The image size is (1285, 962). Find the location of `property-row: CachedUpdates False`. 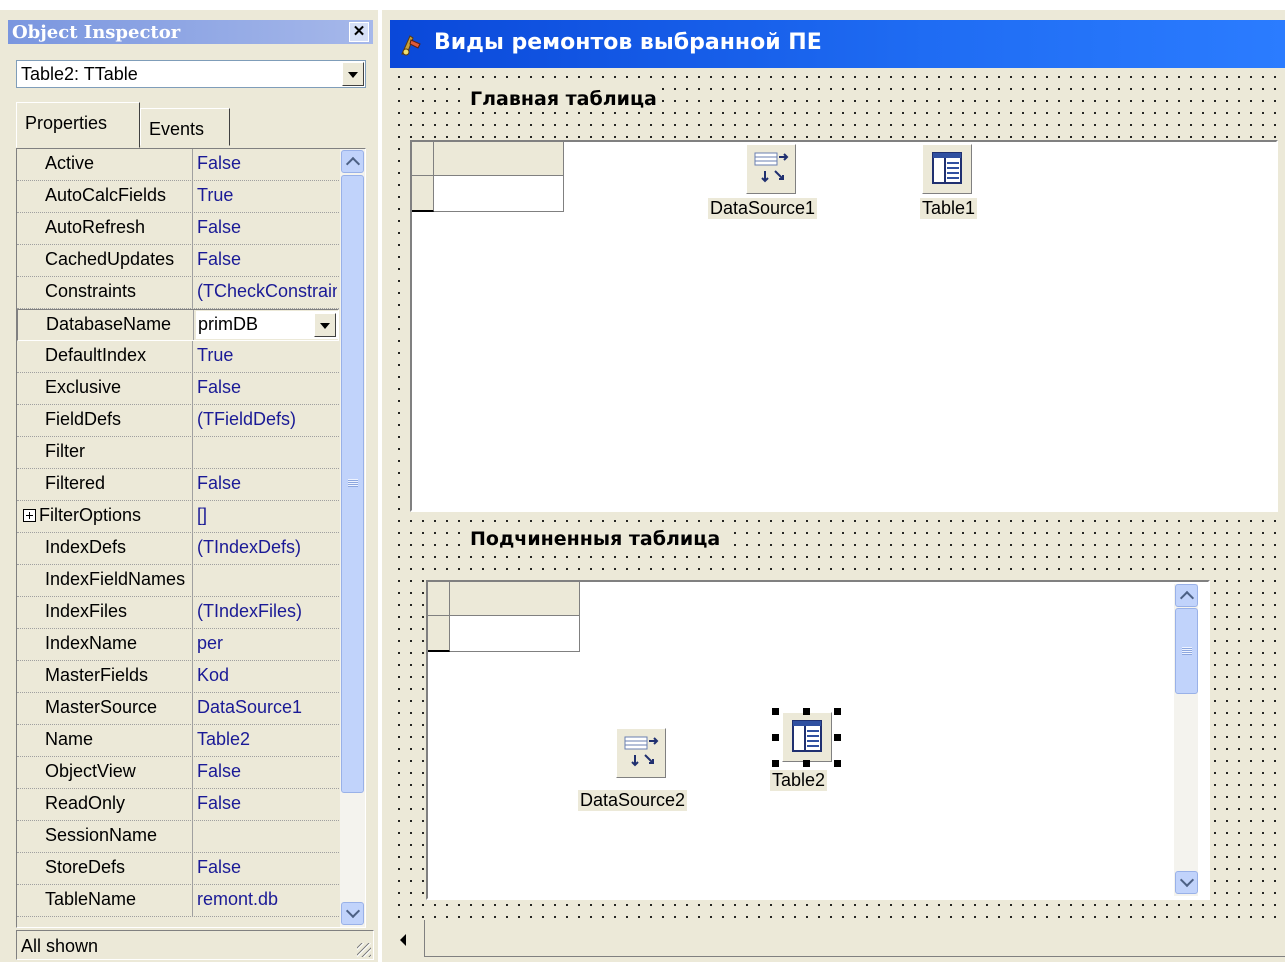

property-row: CachedUpdates False is located at coordinates (178, 261).